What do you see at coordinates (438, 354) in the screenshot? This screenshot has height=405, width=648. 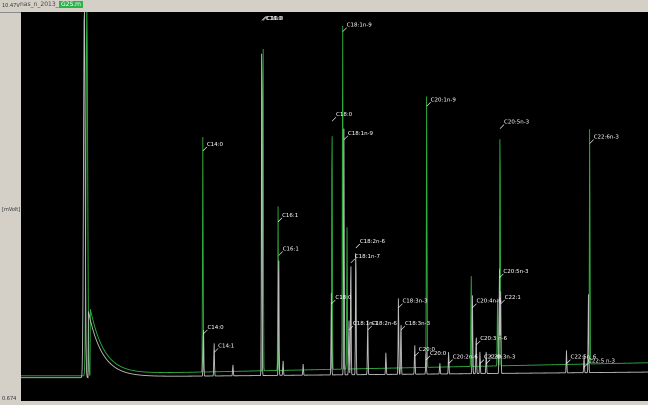 I see `peak-label: C20:0` at bounding box center [438, 354].